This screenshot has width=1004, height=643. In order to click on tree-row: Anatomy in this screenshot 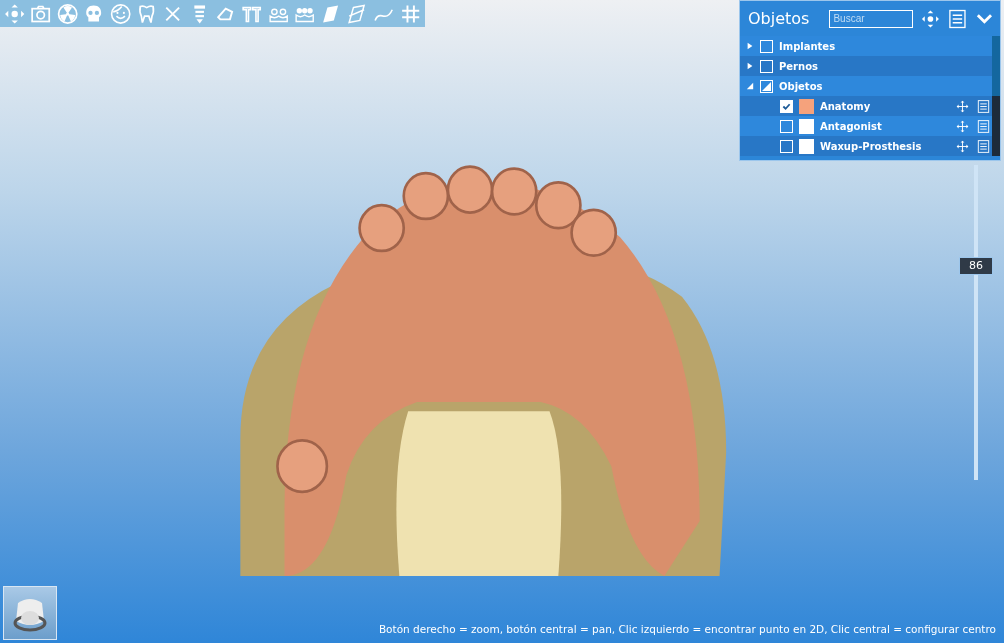, I will do `click(866, 106)`.